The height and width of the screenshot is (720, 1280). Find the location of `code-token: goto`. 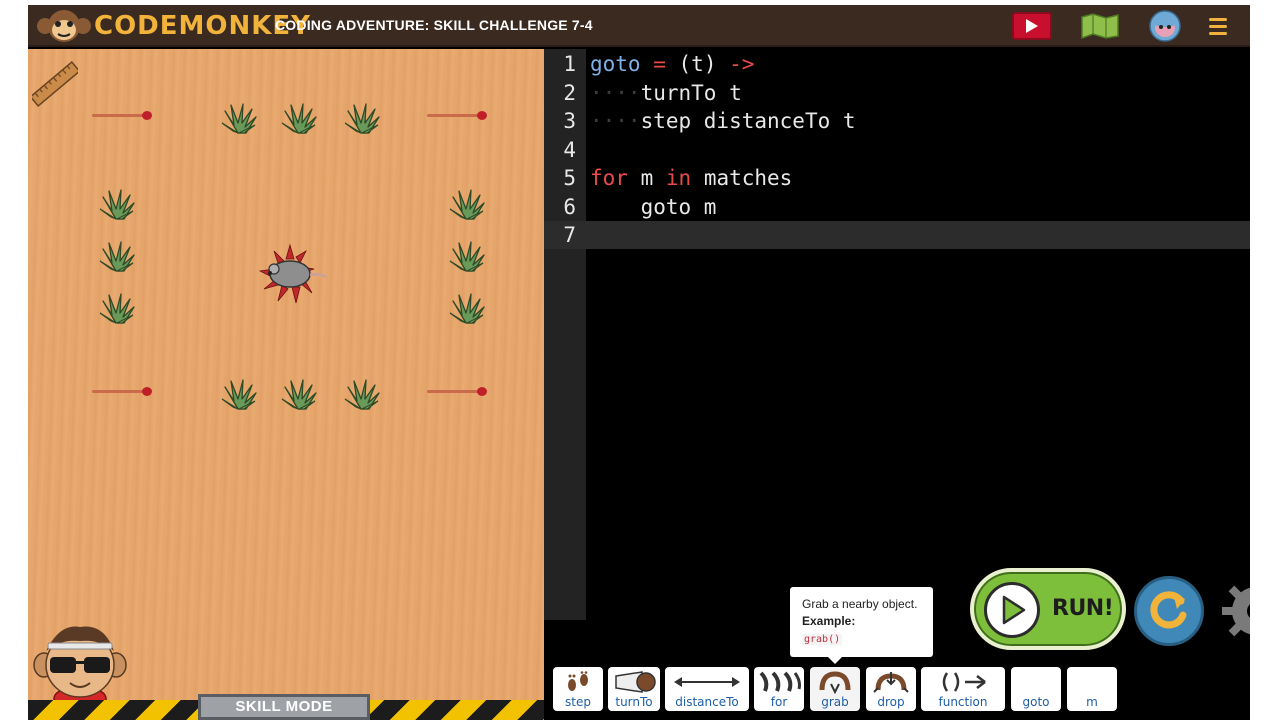

code-token: goto is located at coordinates (615, 64).